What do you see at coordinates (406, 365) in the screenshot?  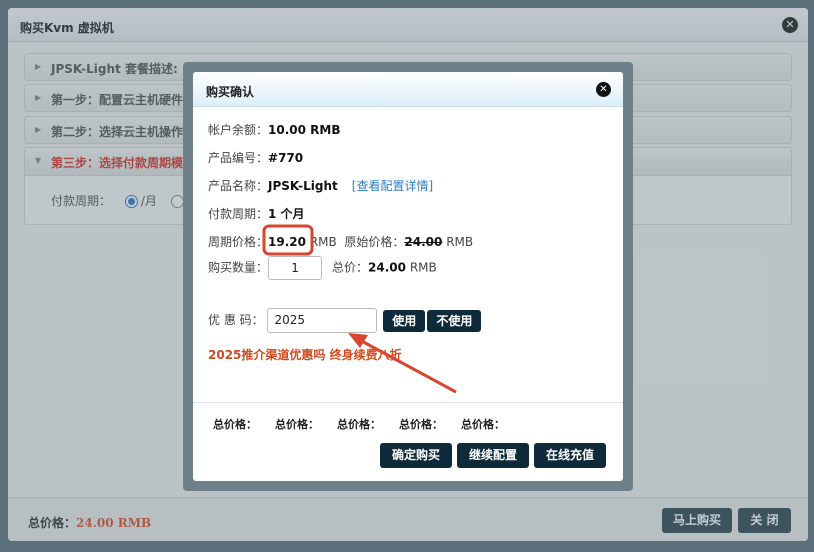 I see `annotation-arrow` at bounding box center [406, 365].